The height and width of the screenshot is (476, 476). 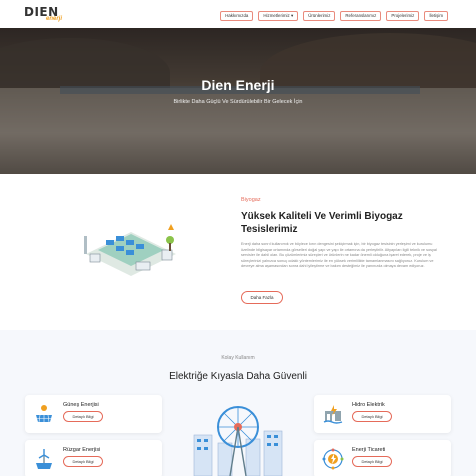 I want to click on solar-panel-icon, so click(x=44, y=414).